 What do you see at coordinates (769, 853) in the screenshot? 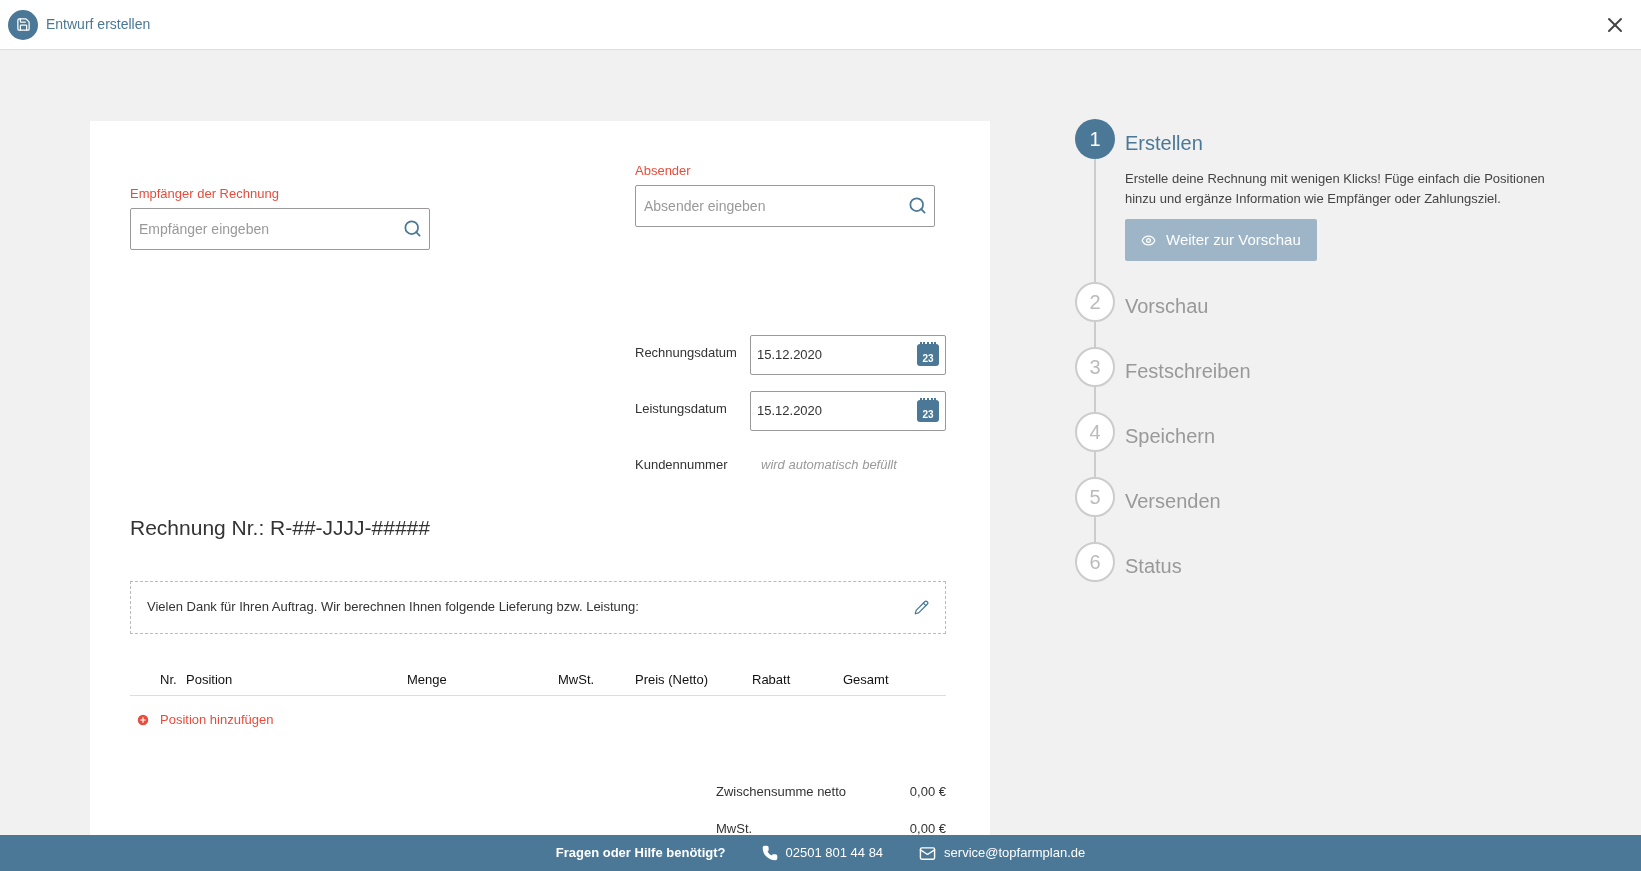
I see `phone-icon` at bounding box center [769, 853].